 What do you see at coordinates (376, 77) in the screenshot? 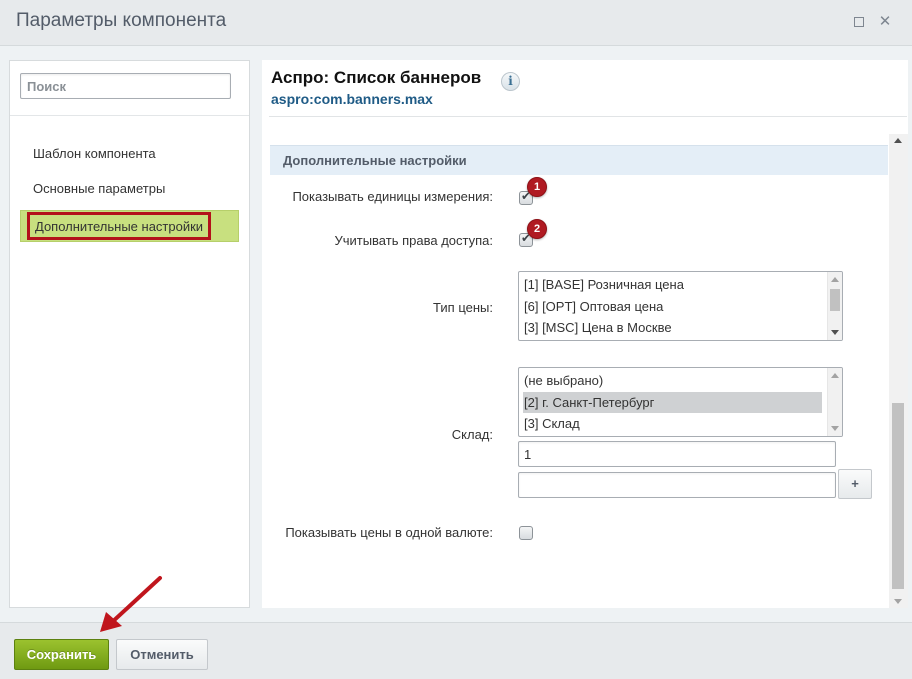
I see `component-title: Аспро: Список баннеров` at bounding box center [376, 77].